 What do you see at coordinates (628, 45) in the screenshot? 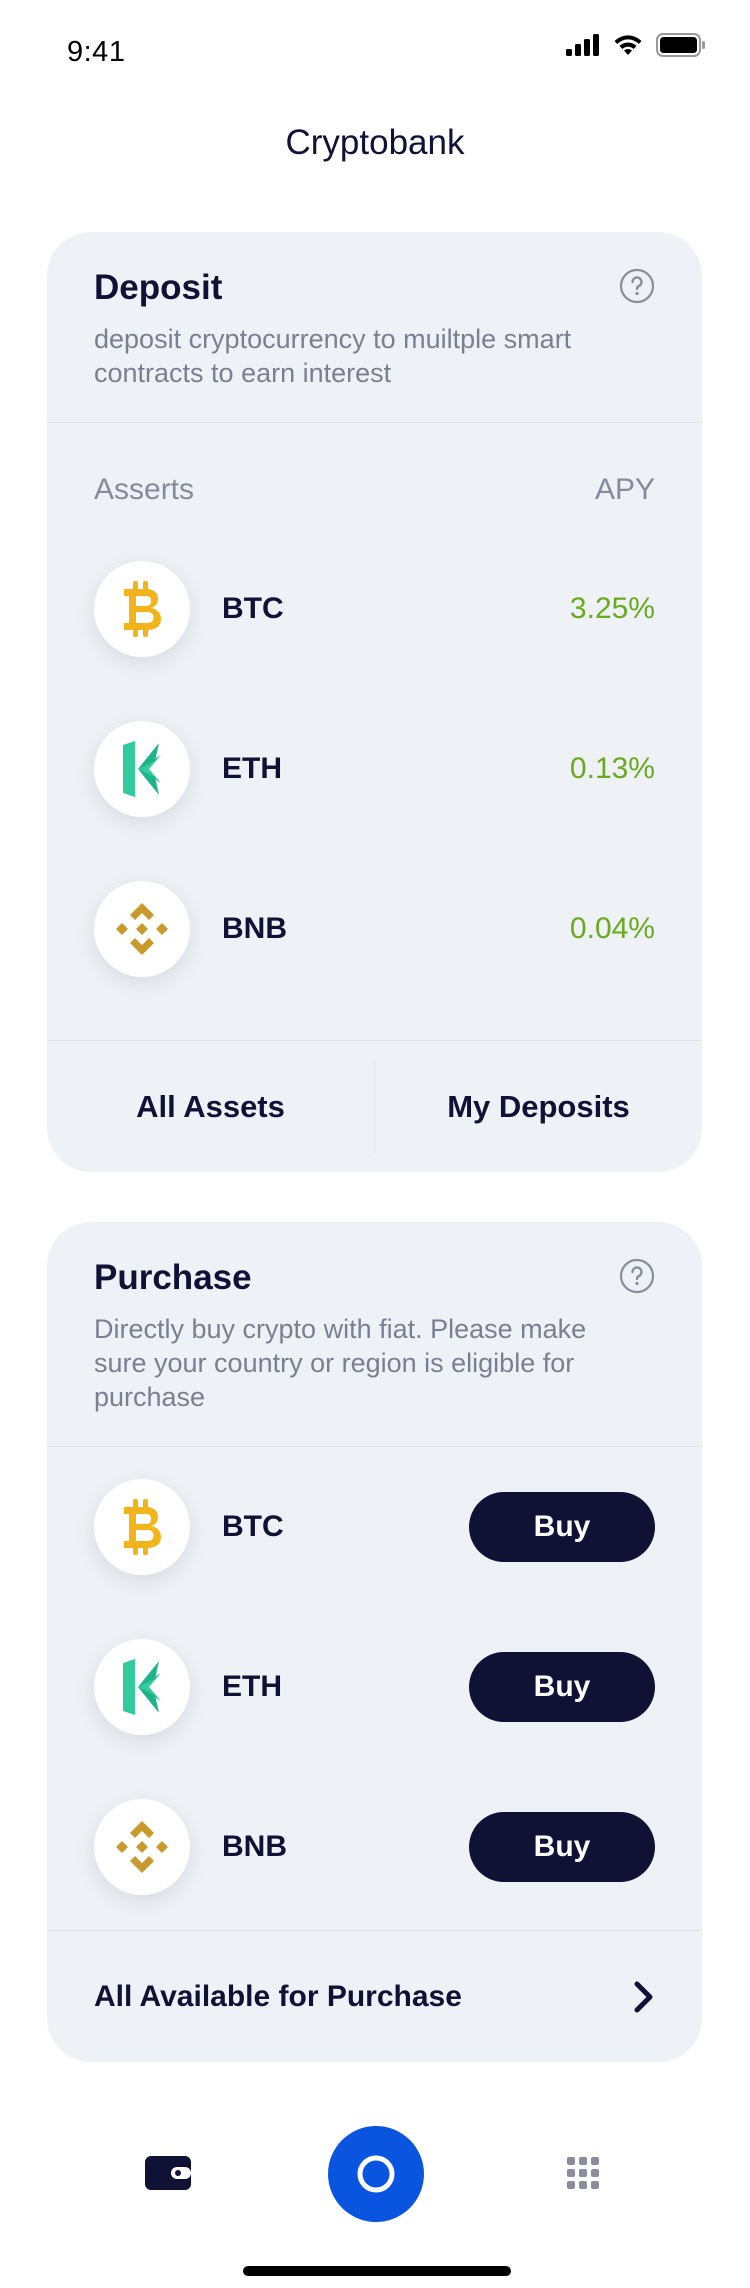
I see `wifi-icon` at bounding box center [628, 45].